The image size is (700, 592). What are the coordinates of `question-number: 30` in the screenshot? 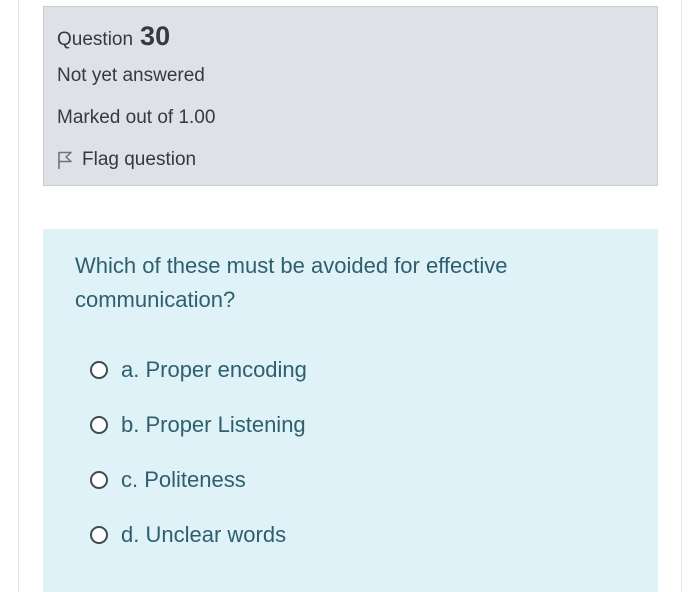 It's located at (155, 36).